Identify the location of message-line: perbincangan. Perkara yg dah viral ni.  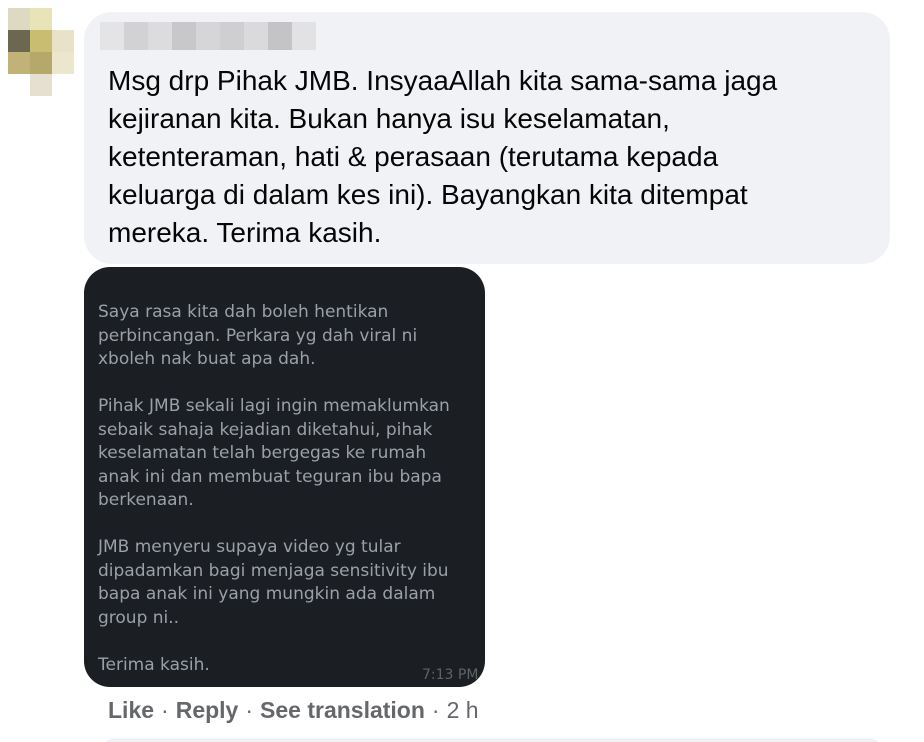
(258, 335).